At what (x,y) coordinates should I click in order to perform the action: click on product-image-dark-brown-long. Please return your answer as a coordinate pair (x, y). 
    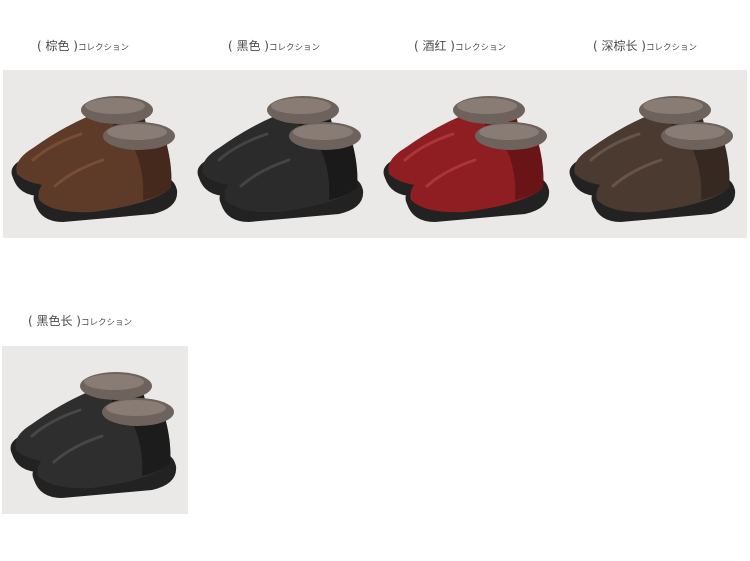
    Looking at the image, I should click on (654, 154).